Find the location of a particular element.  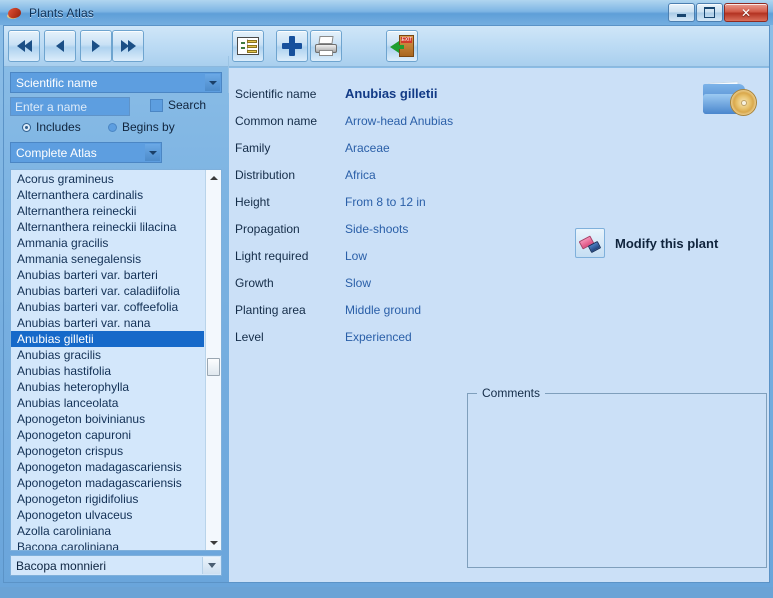

detail-label: Distribution is located at coordinates (265, 174).